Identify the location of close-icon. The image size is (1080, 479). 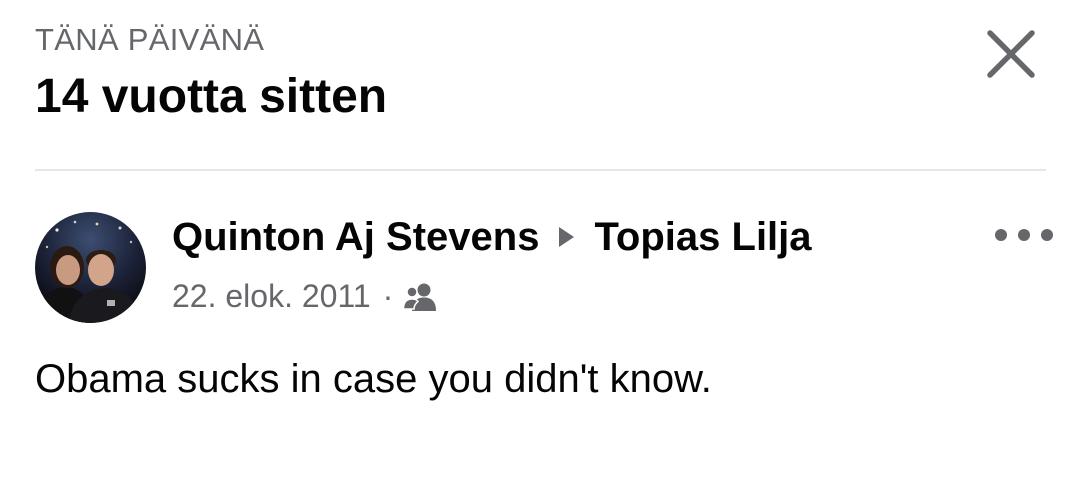
(1011, 54).